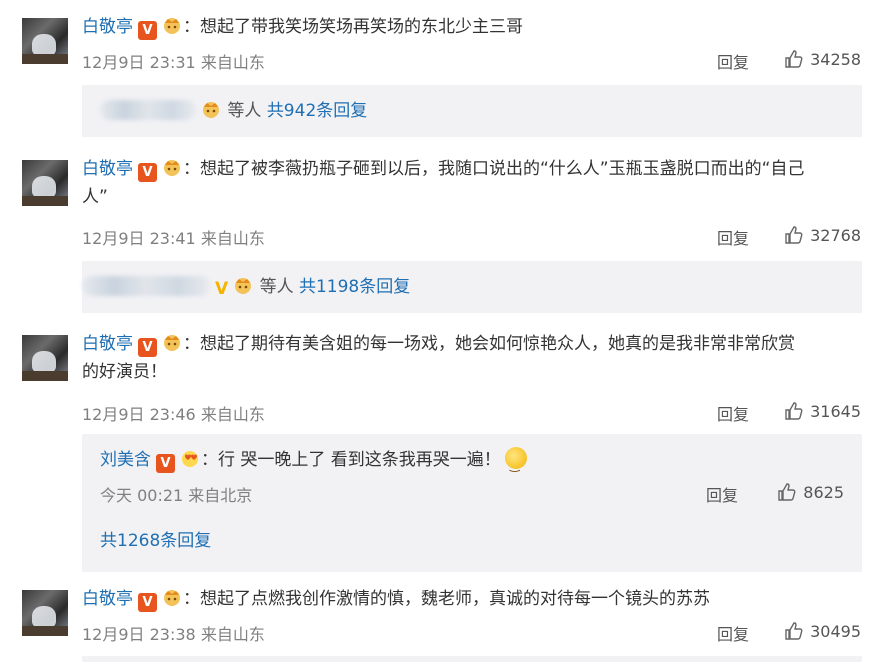 The image size is (873, 662). I want to click on smile-emoji-icon, so click(515, 463).